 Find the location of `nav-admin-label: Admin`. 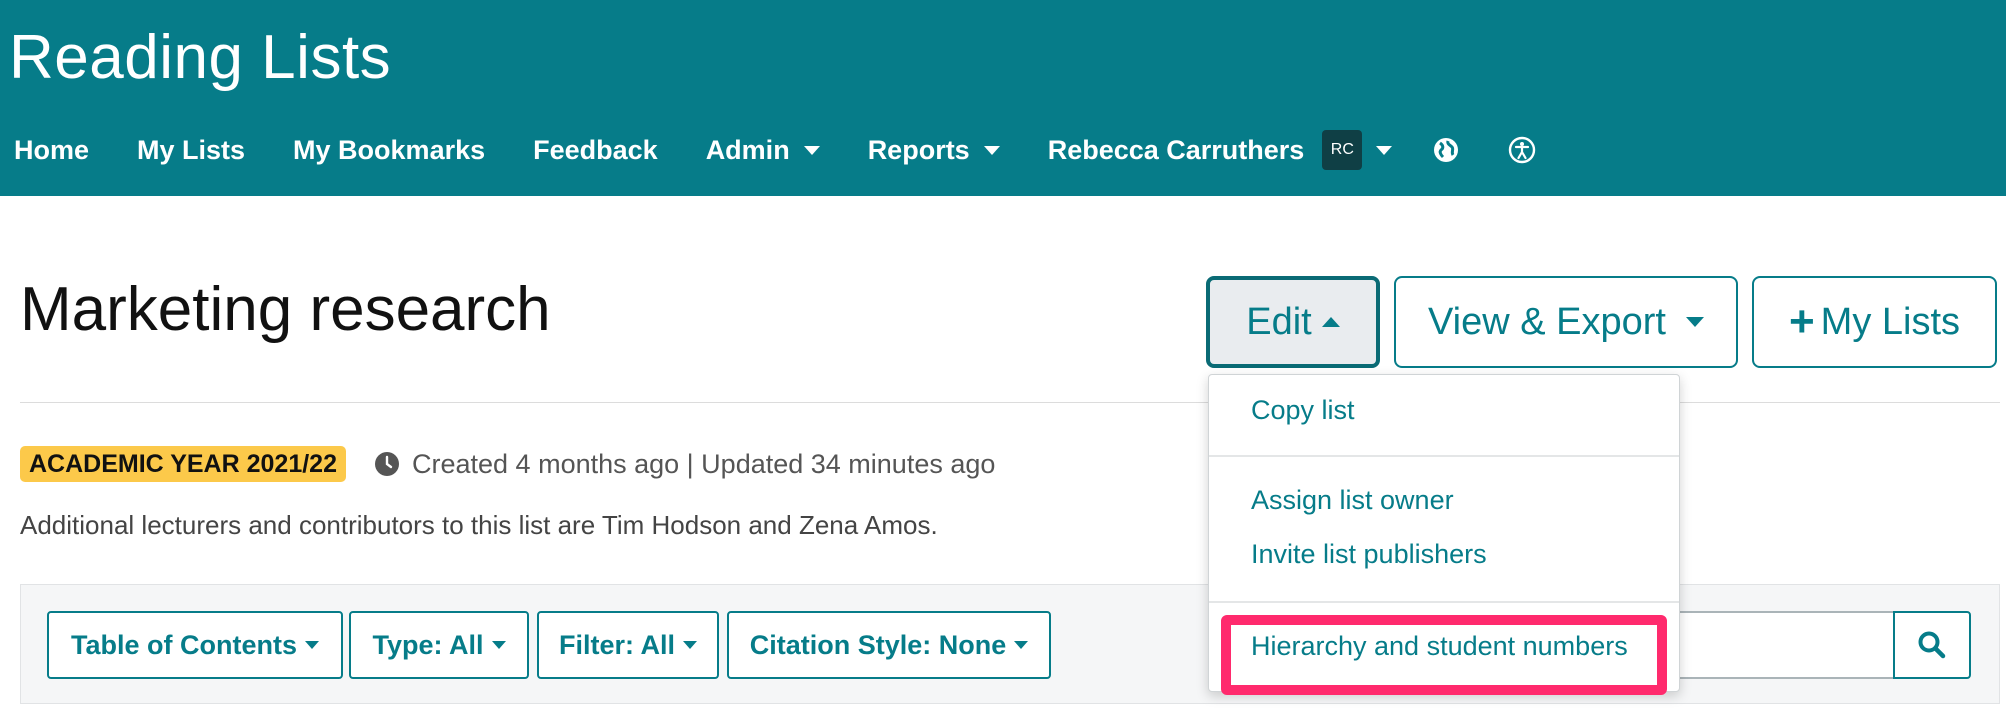

nav-admin-label: Admin is located at coordinates (747, 149).